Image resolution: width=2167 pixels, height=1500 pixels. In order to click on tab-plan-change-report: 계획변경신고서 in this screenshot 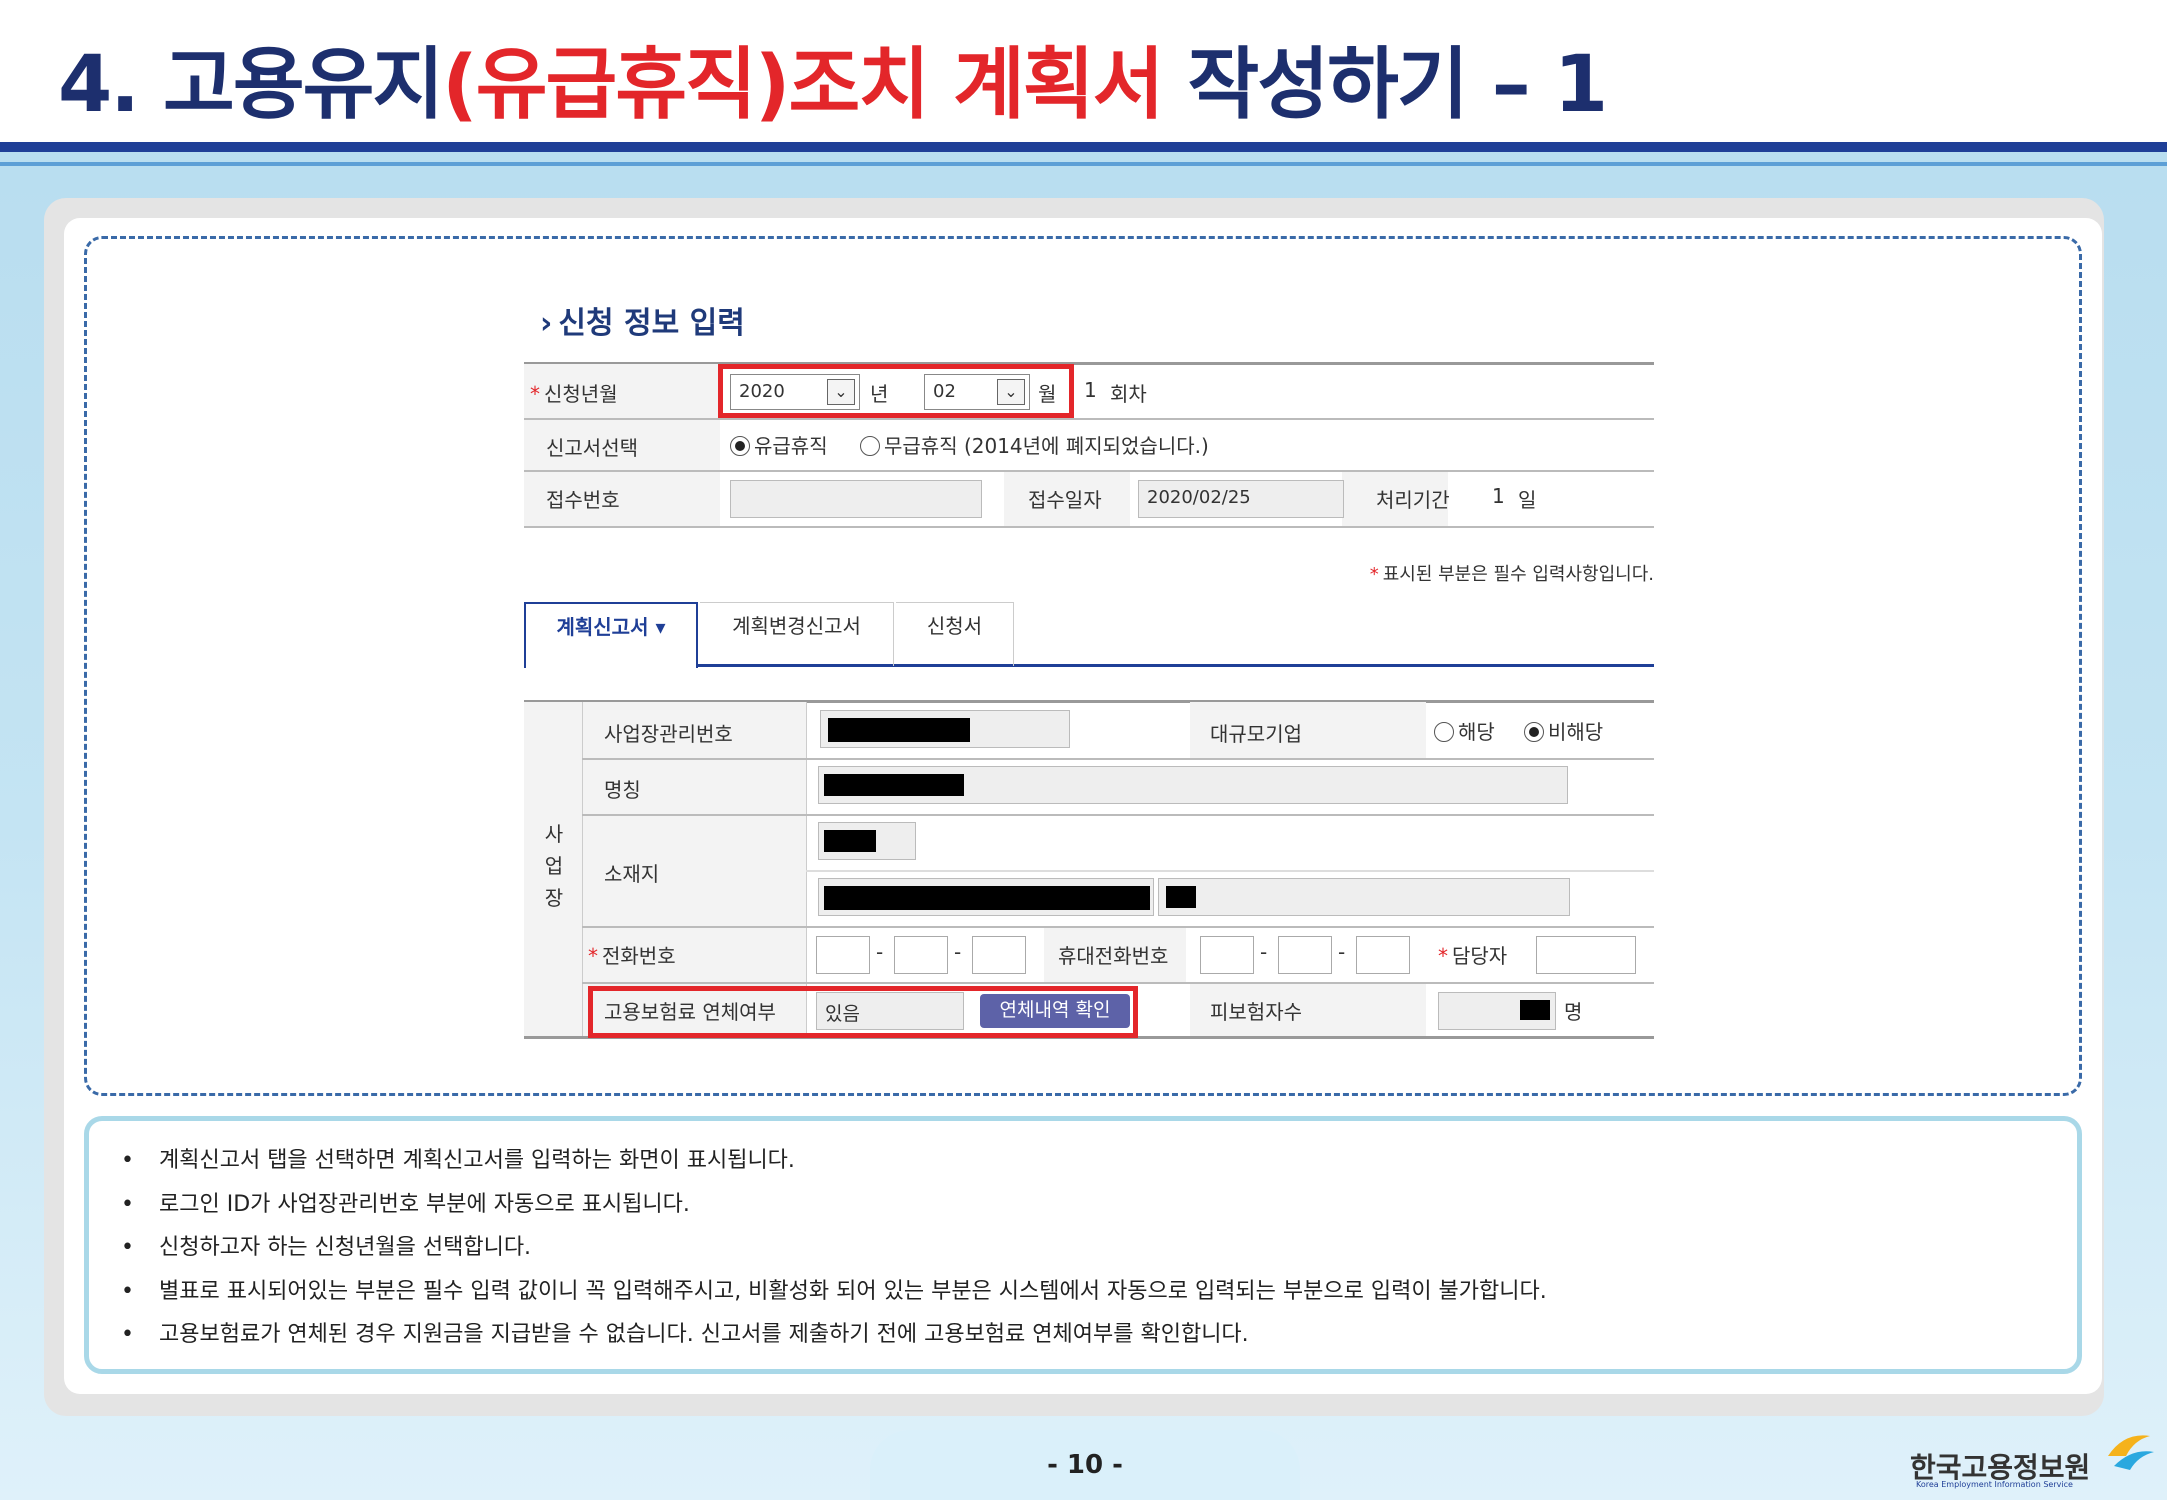, I will do `click(797, 634)`.